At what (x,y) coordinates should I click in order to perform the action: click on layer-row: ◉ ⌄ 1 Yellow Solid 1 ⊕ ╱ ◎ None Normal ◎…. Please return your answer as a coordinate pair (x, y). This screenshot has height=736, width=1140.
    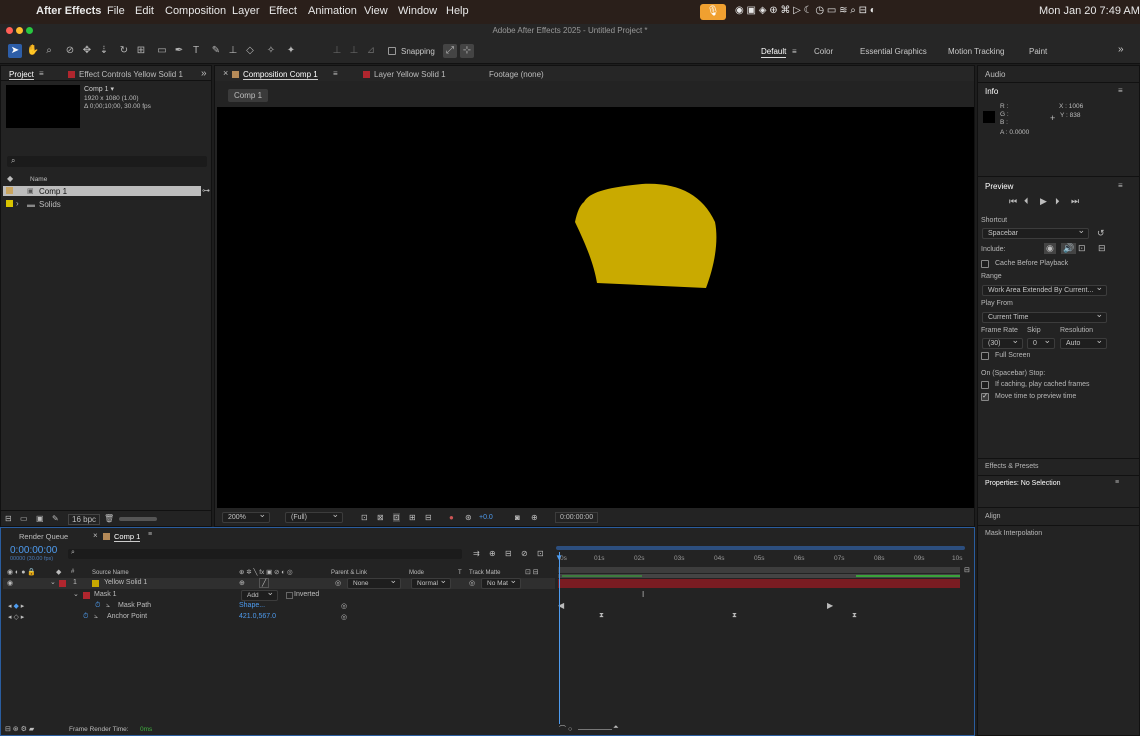
    Looking at the image, I should click on (279, 582).